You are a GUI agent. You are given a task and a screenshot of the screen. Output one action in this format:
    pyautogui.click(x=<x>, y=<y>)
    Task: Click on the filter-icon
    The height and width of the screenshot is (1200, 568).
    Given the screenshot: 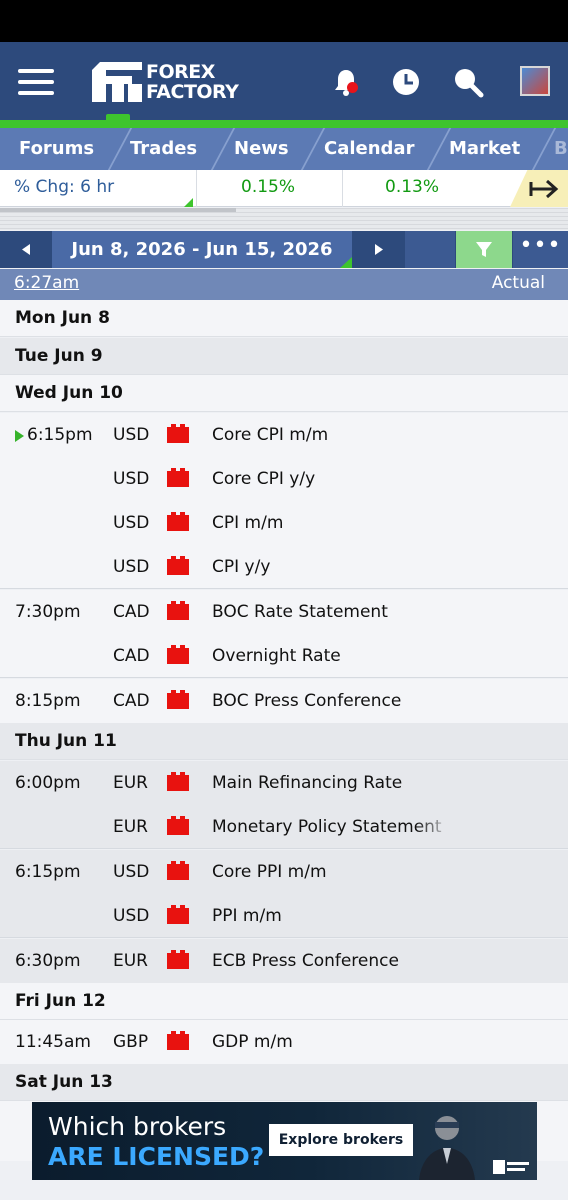 What is the action you would take?
    pyautogui.click(x=484, y=249)
    